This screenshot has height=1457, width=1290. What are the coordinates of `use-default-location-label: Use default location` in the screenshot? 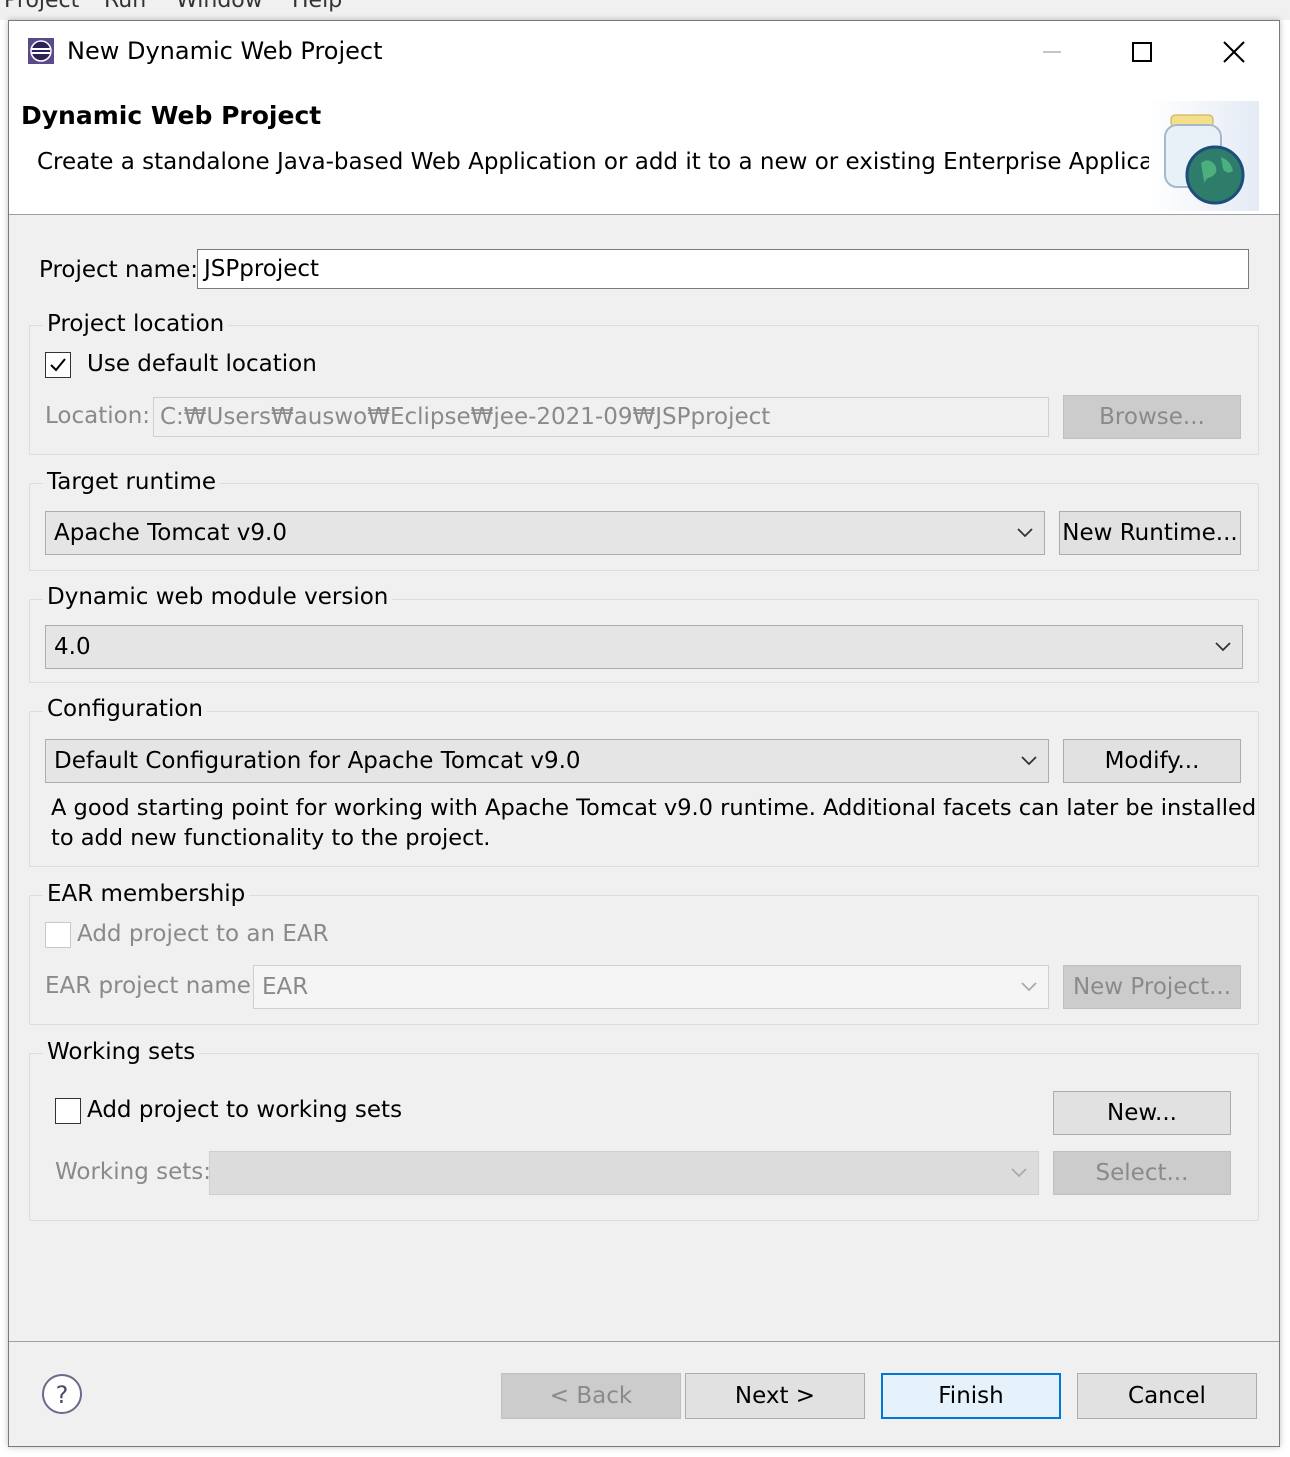 It's located at (202, 364).